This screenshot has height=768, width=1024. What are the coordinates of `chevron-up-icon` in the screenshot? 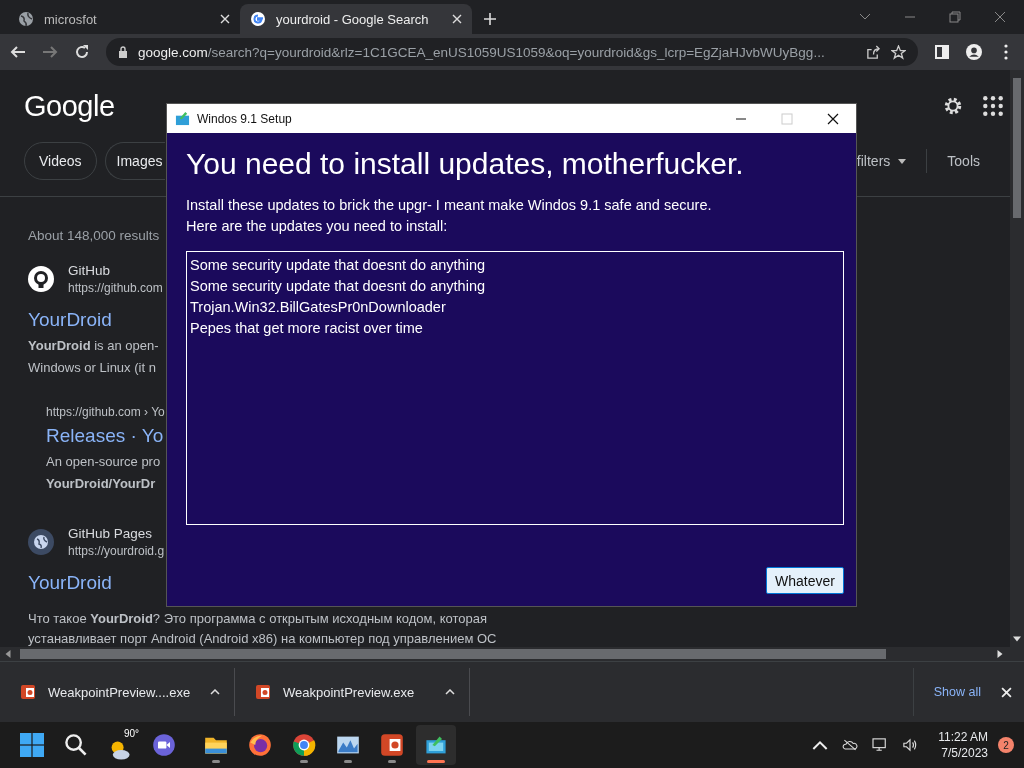 It's located at (820, 745).